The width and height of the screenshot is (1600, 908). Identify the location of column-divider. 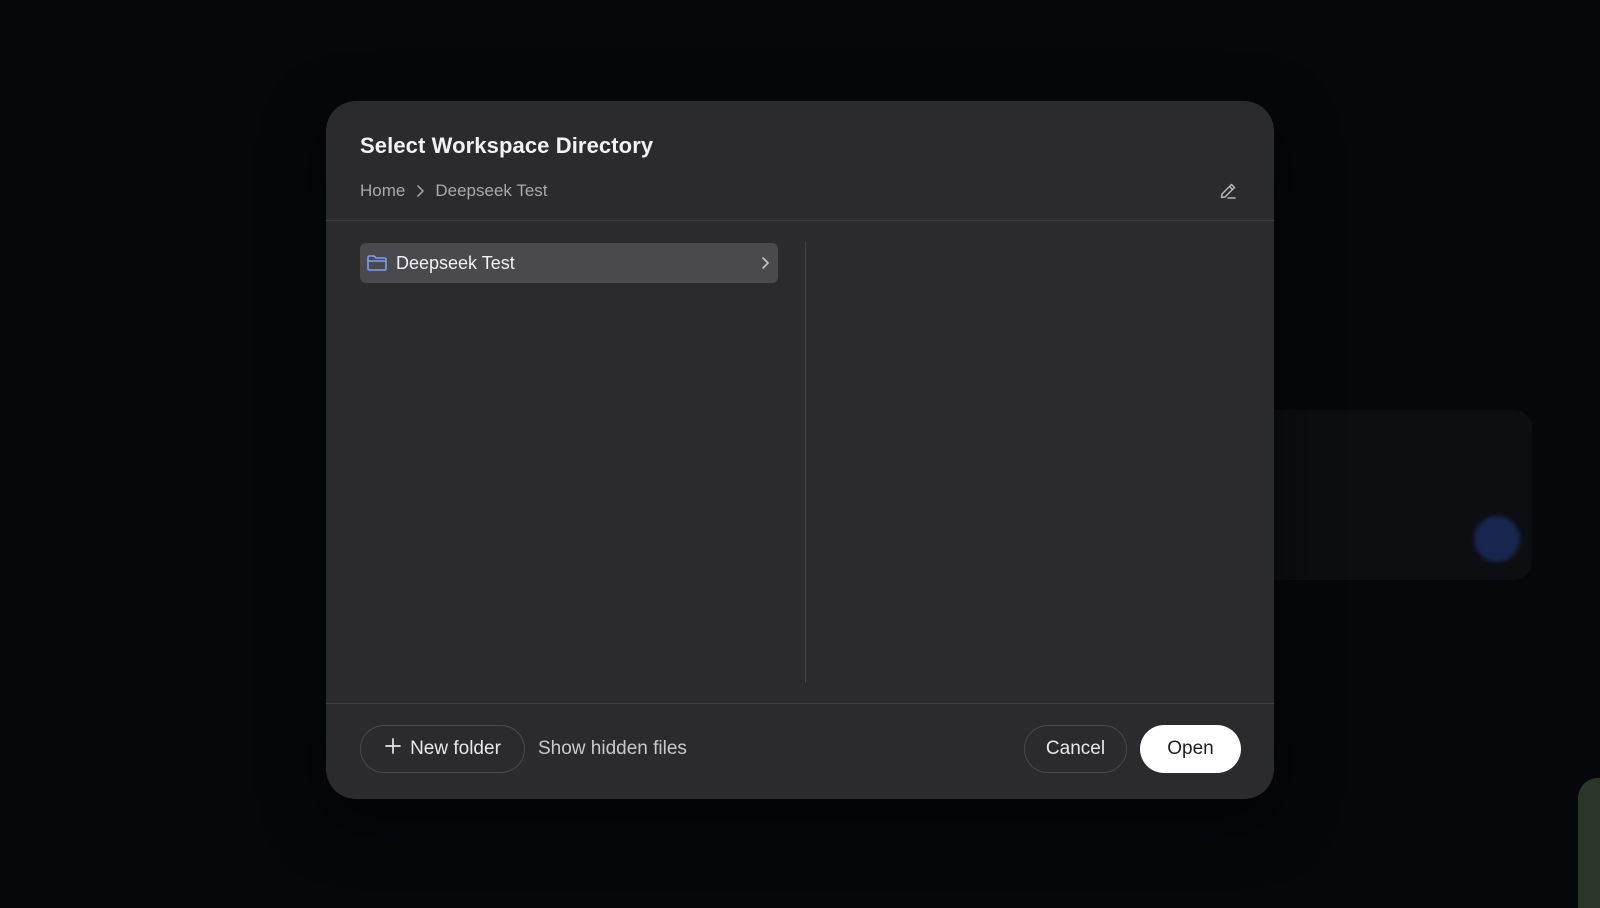
(805, 462).